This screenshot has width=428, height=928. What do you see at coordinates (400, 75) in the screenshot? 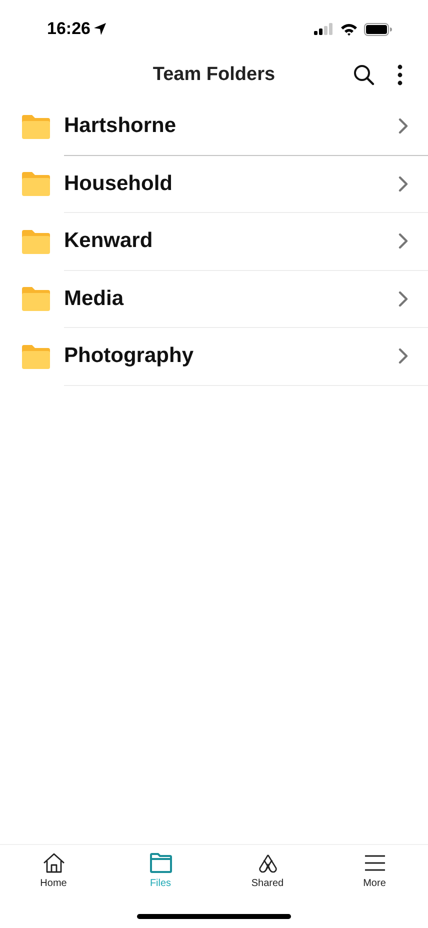
I see `more-options-icon` at bounding box center [400, 75].